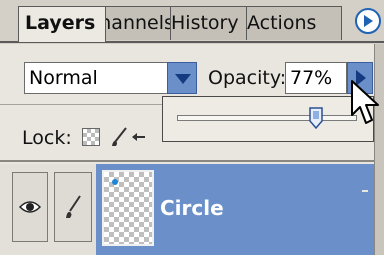  Describe the element at coordinates (282, 23) in the screenshot. I see `tab-actions-label: Actions` at that location.